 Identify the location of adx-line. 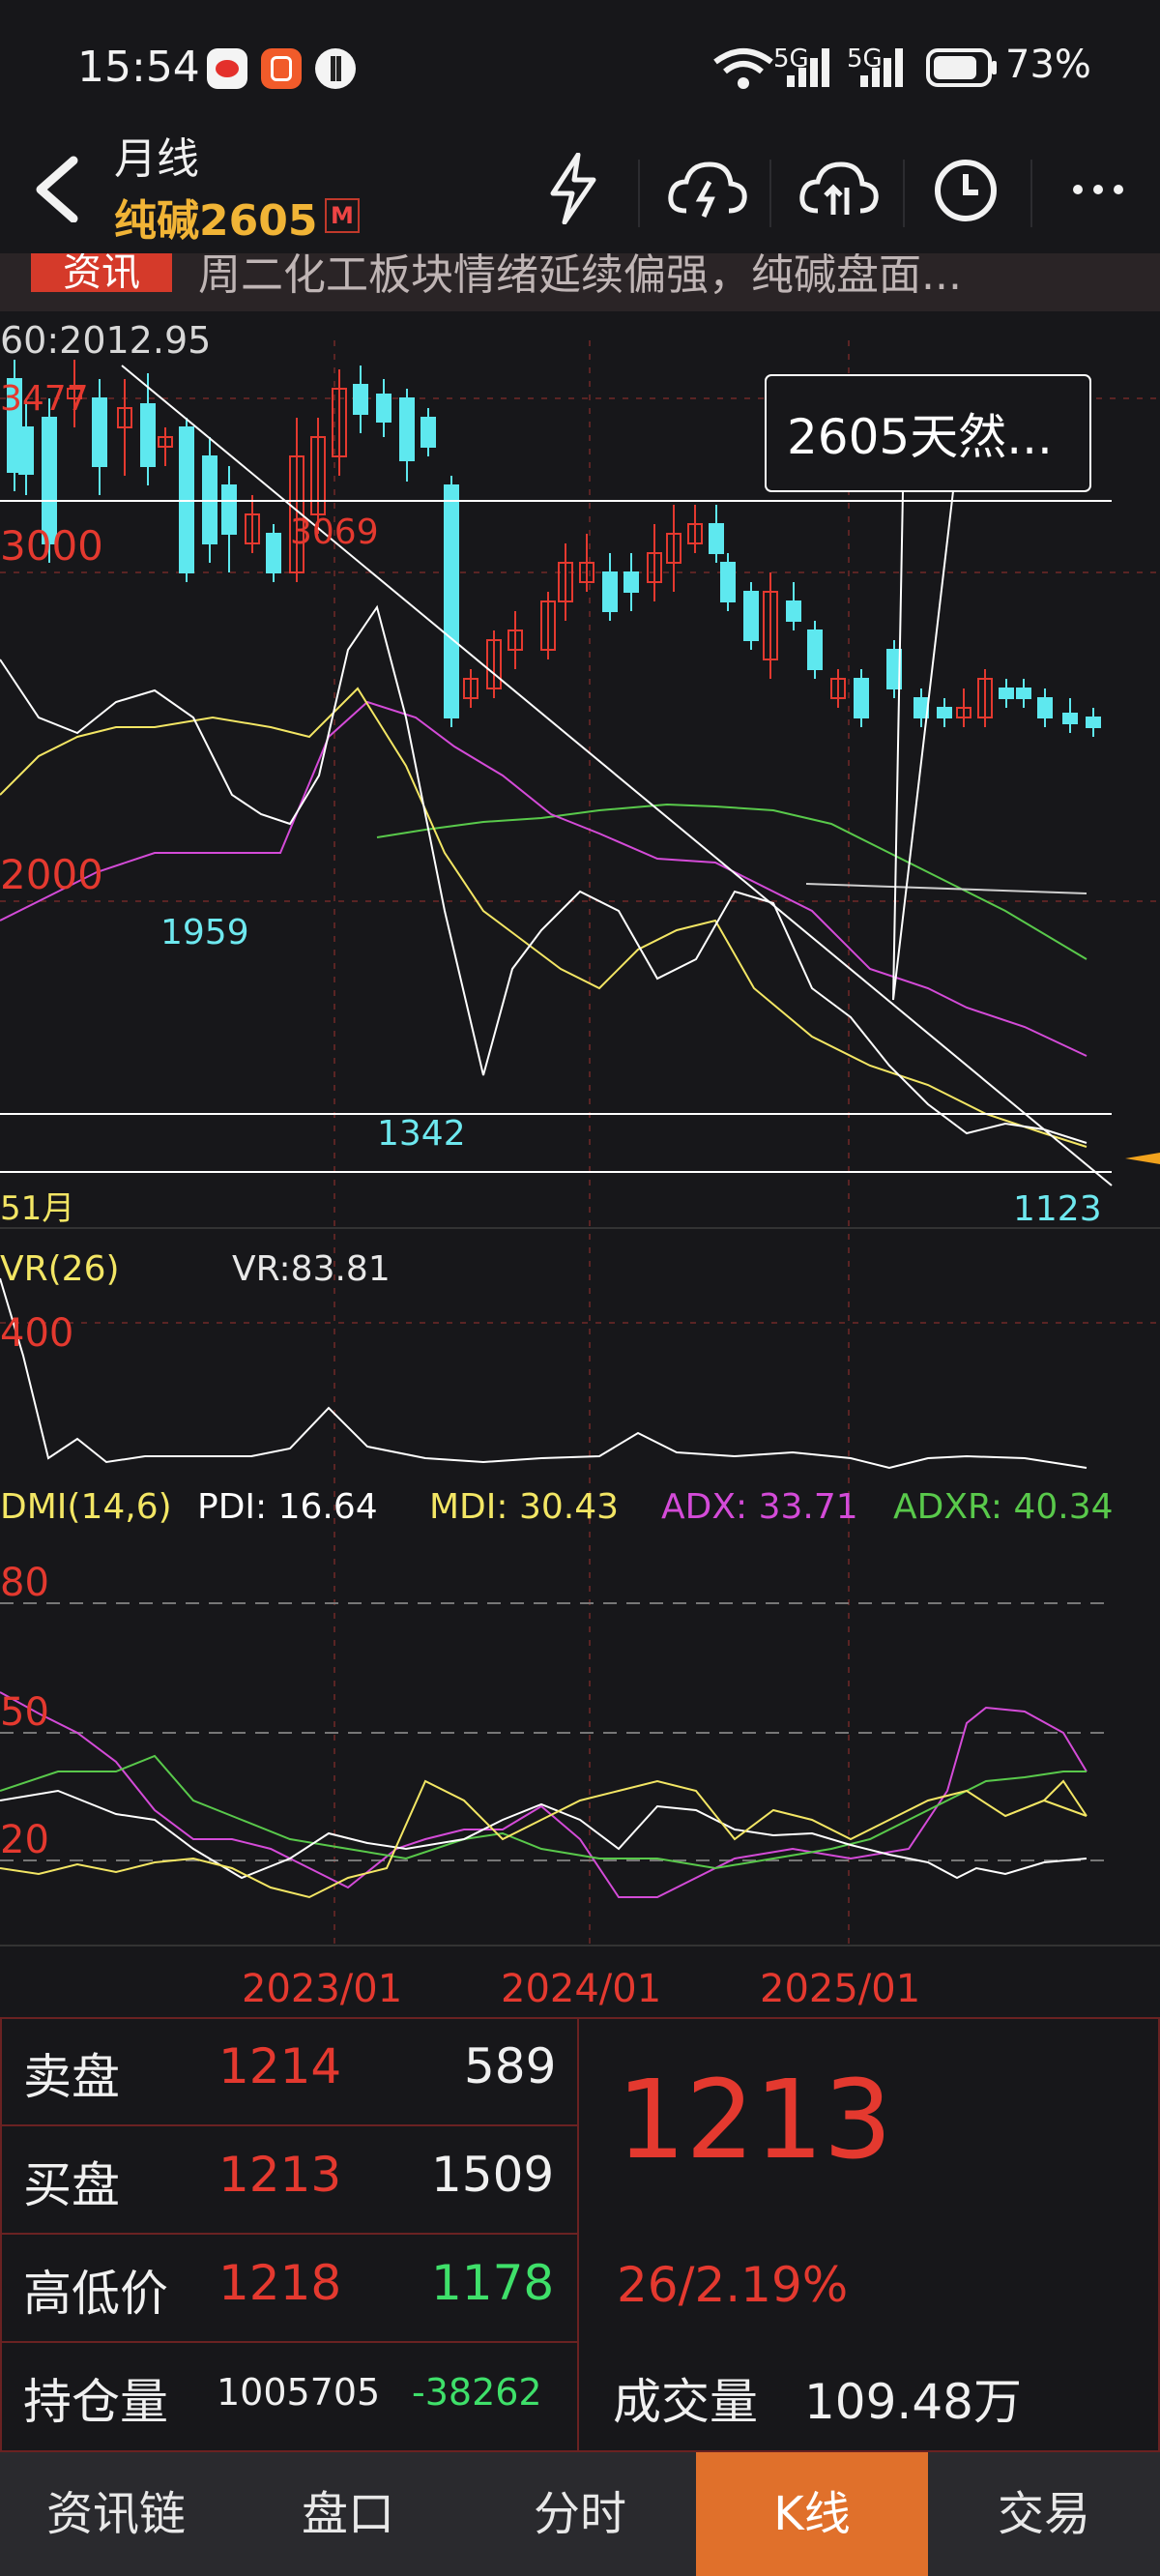
(544, 1794).